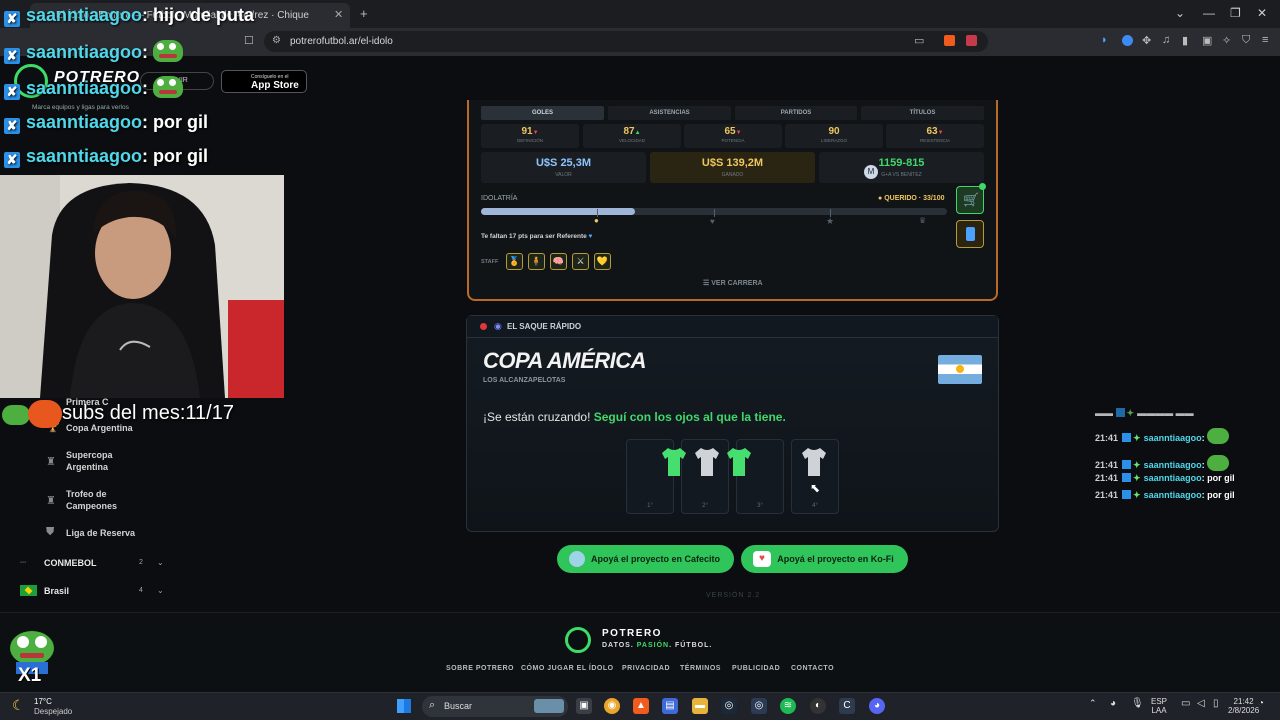 This screenshot has height=720, width=1280. What do you see at coordinates (940, 133) in the screenshot?
I see `arrow-down-icon: ▼` at bounding box center [940, 133].